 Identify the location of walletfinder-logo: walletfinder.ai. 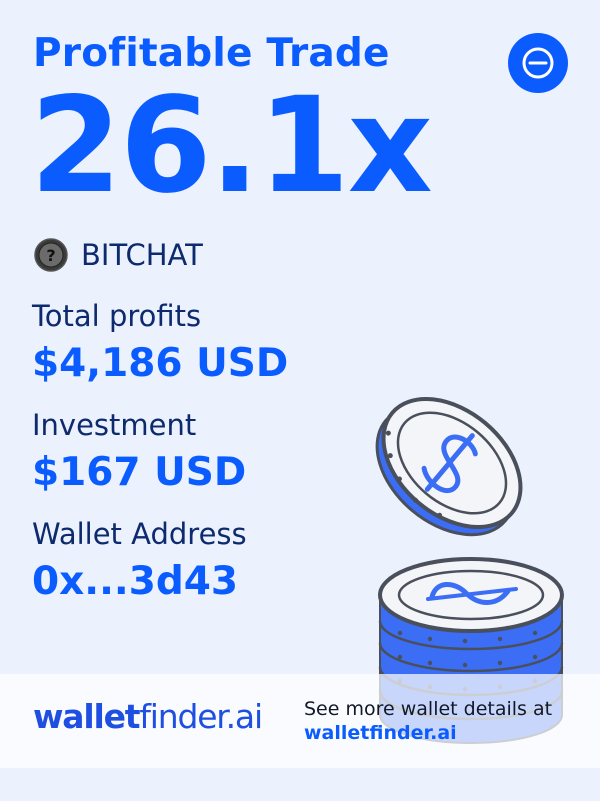
(148, 716).